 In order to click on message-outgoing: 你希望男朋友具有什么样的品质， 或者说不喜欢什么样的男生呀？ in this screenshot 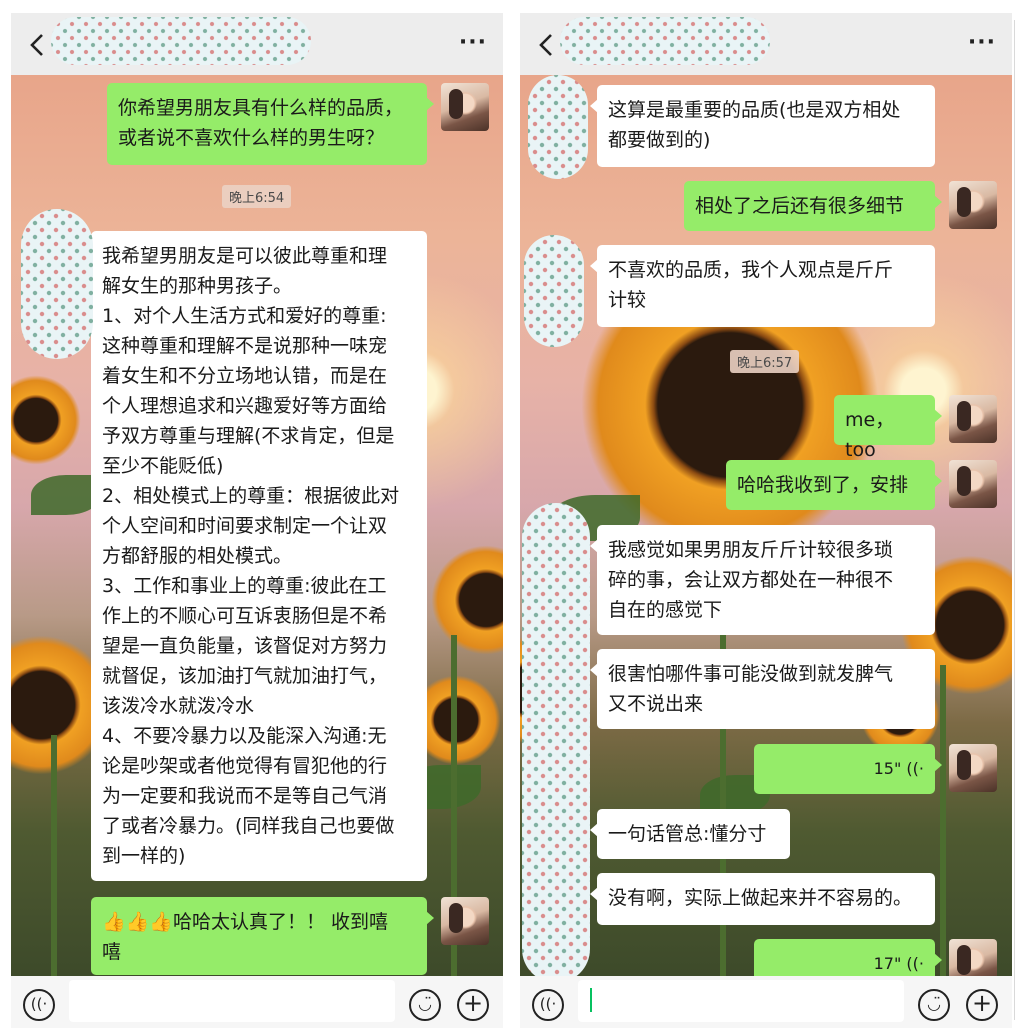, I will do `click(270, 124)`.